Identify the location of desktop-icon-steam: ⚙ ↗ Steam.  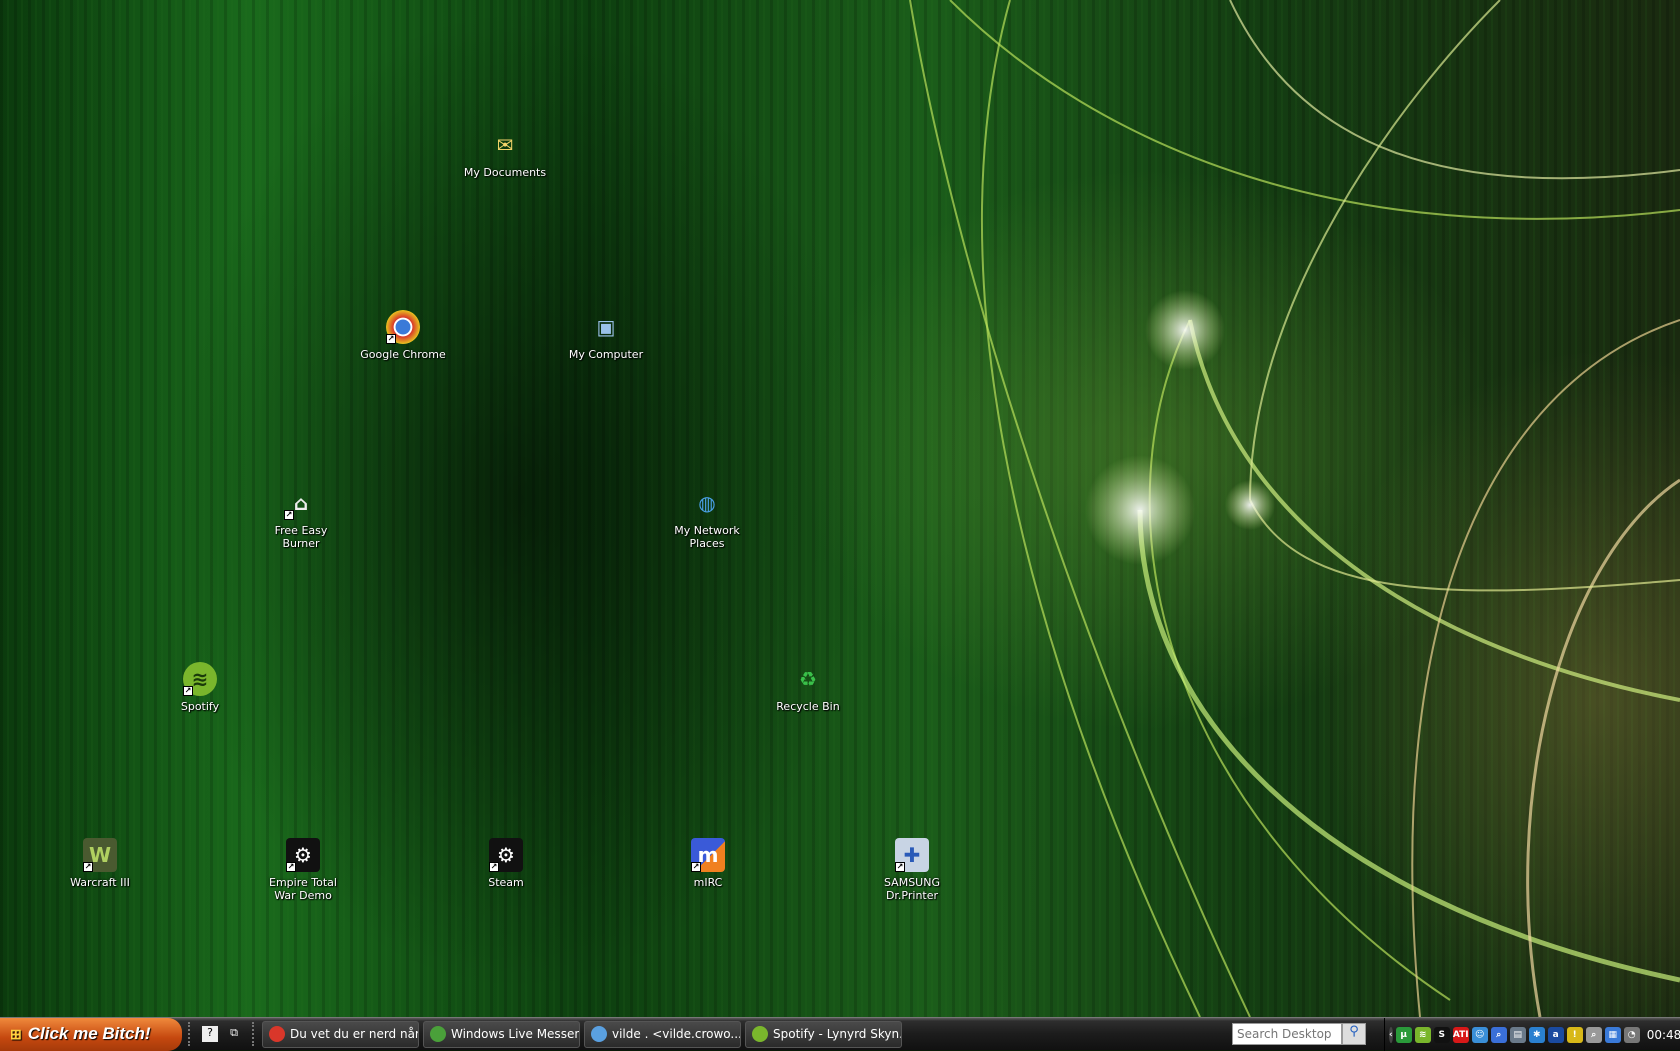
(506, 863).